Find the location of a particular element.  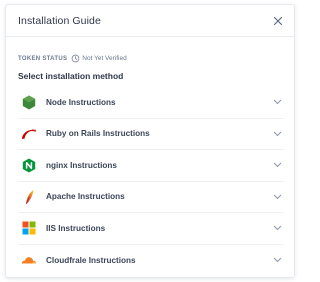

section-title: Select installation method is located at coordinates (71, 76).